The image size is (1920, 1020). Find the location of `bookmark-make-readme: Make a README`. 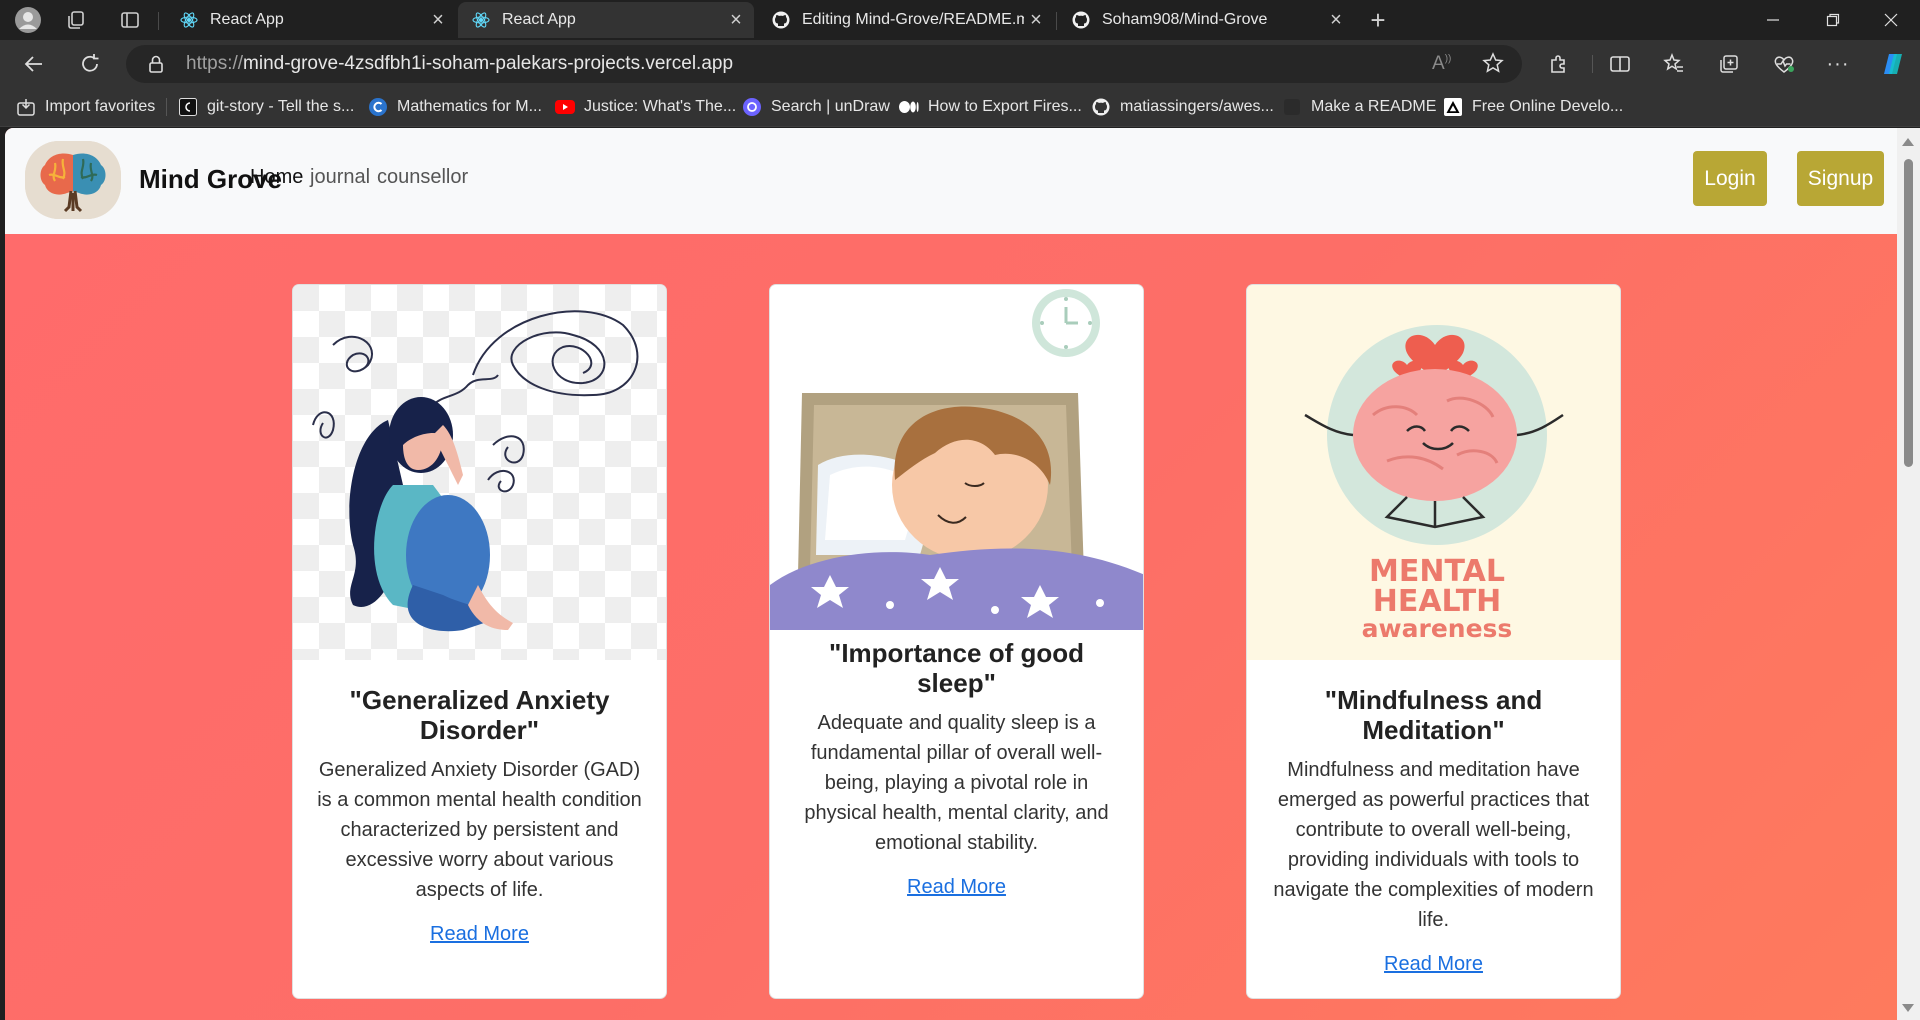

bookmark-make-readme: Make a README is located at coordinates (1359, 107).